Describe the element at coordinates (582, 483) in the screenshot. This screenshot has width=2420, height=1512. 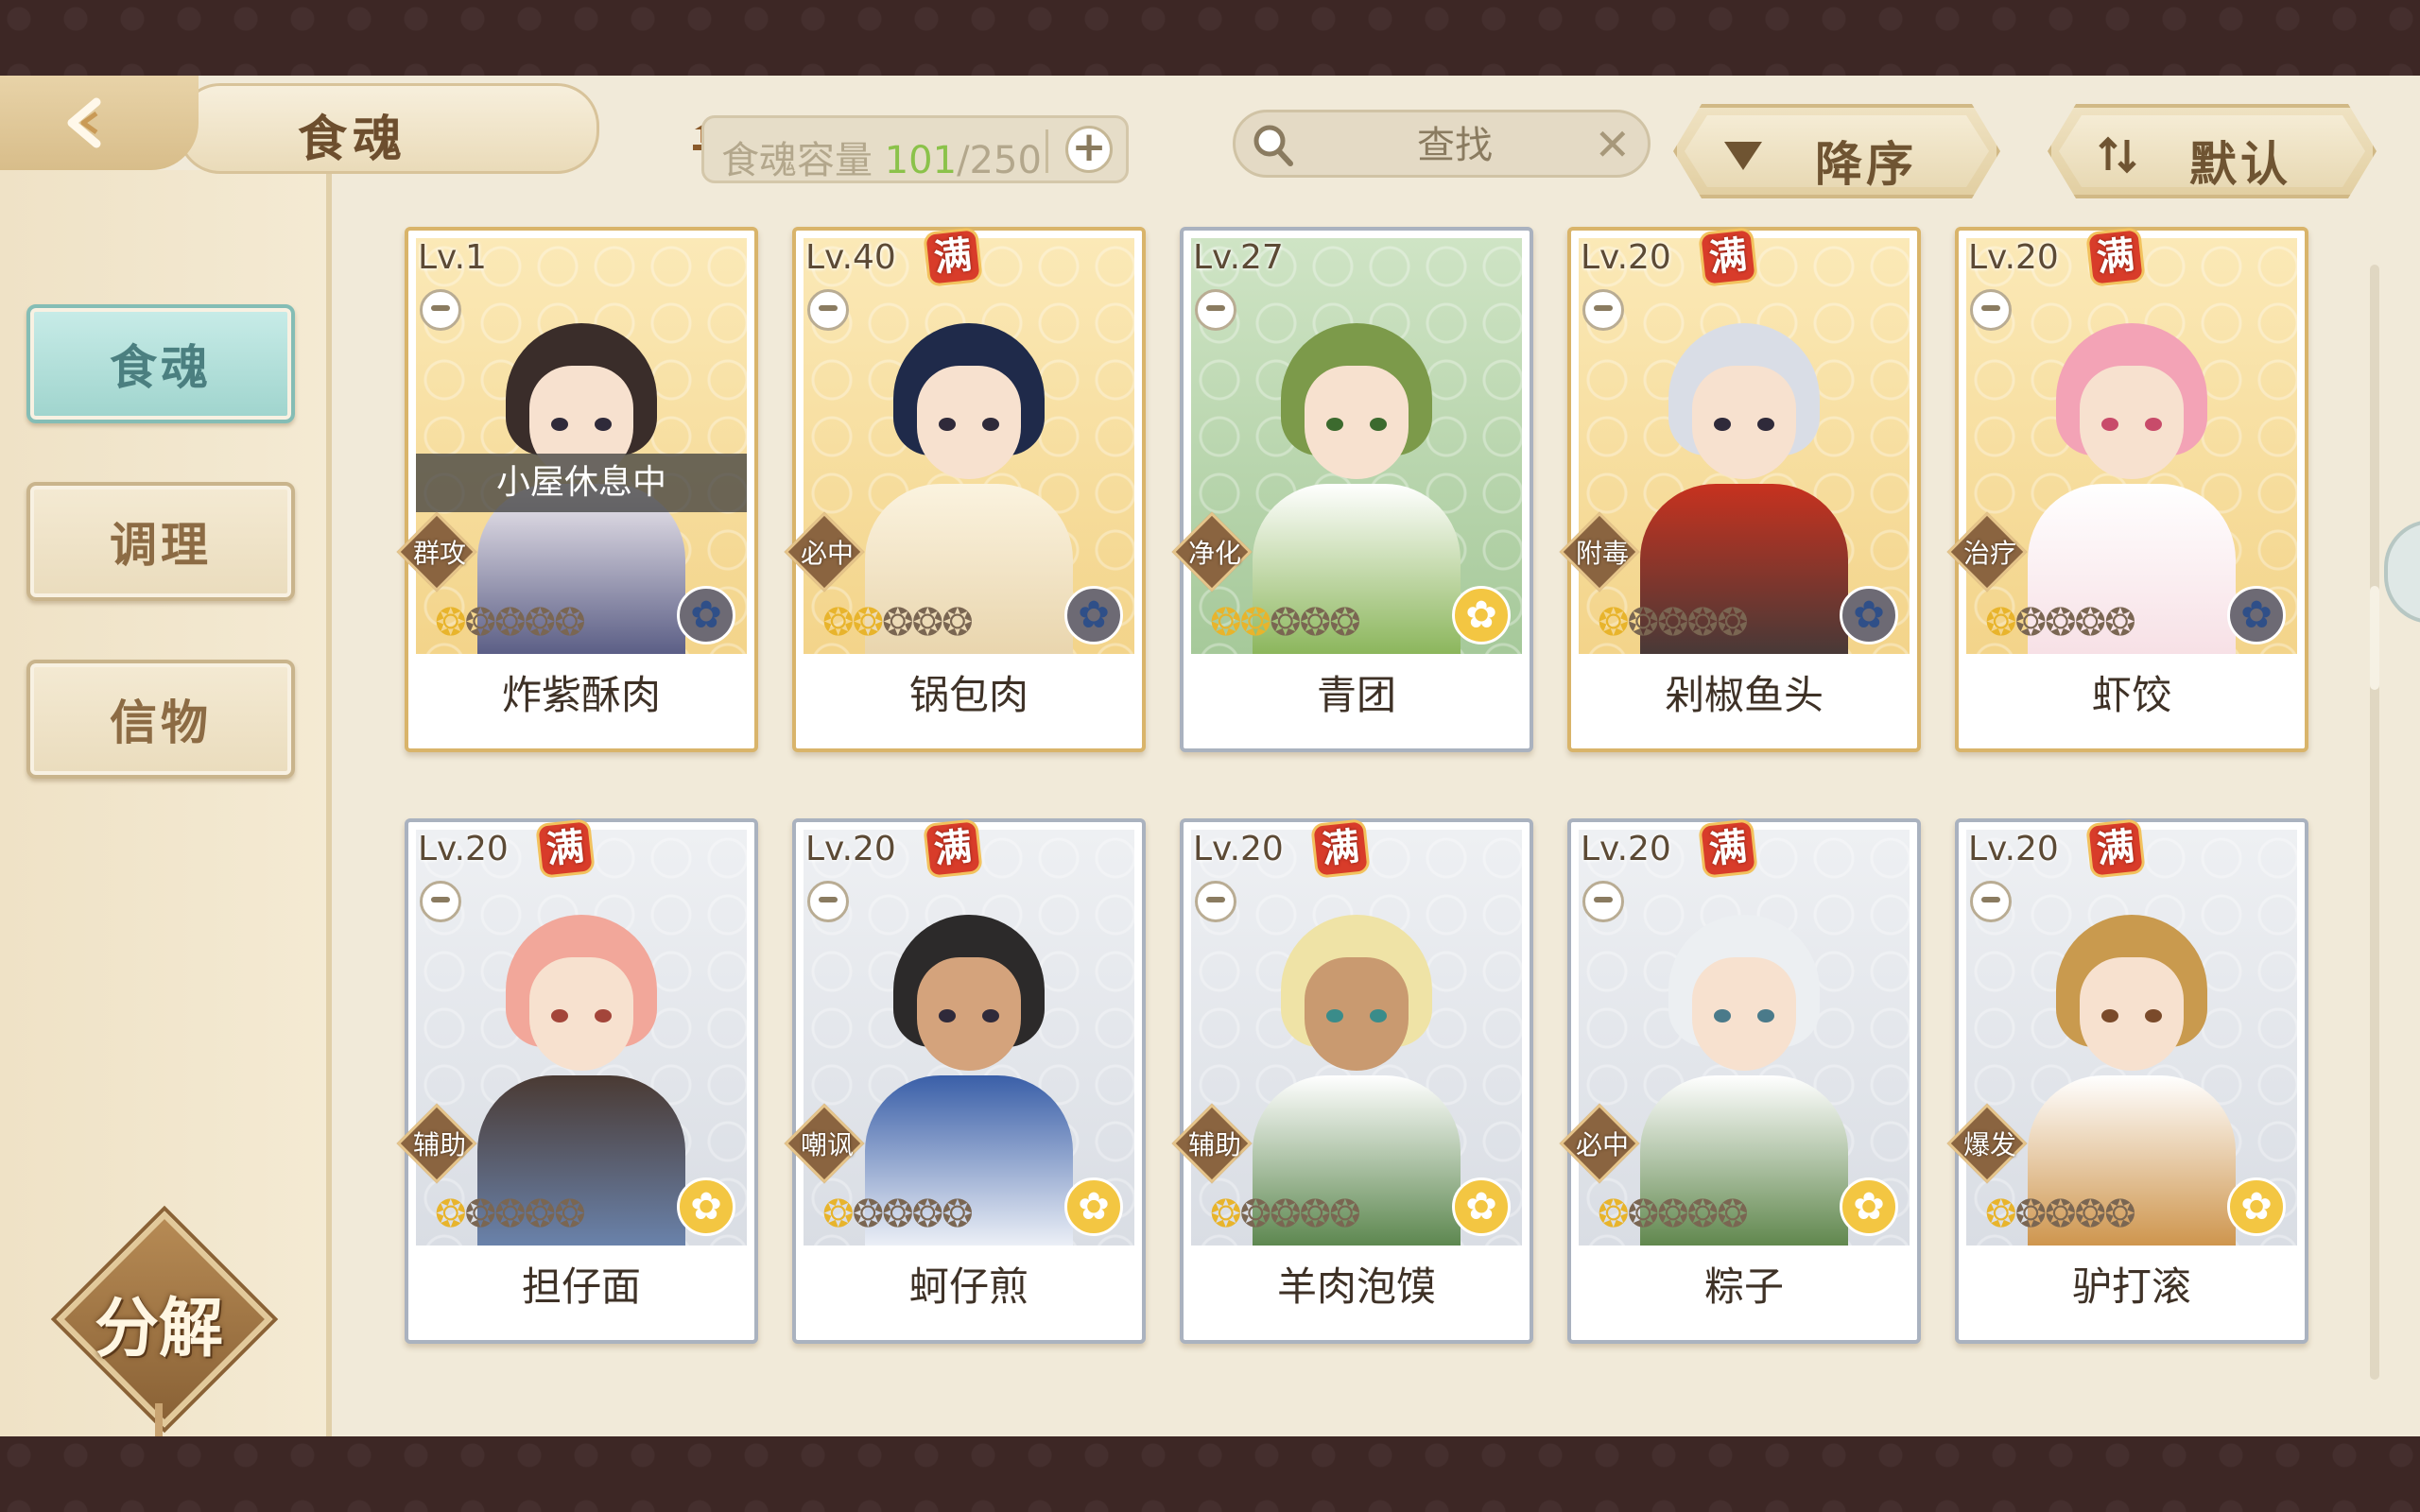
I see `status-banner: 小屋休息中` at that location.